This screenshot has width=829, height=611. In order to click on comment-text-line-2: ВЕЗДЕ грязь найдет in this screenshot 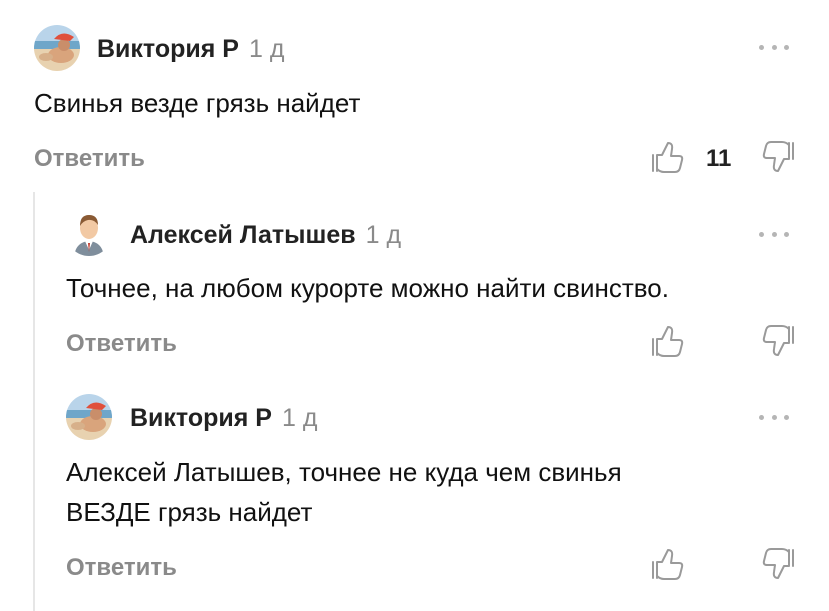, I will do `click(189, 512)`.